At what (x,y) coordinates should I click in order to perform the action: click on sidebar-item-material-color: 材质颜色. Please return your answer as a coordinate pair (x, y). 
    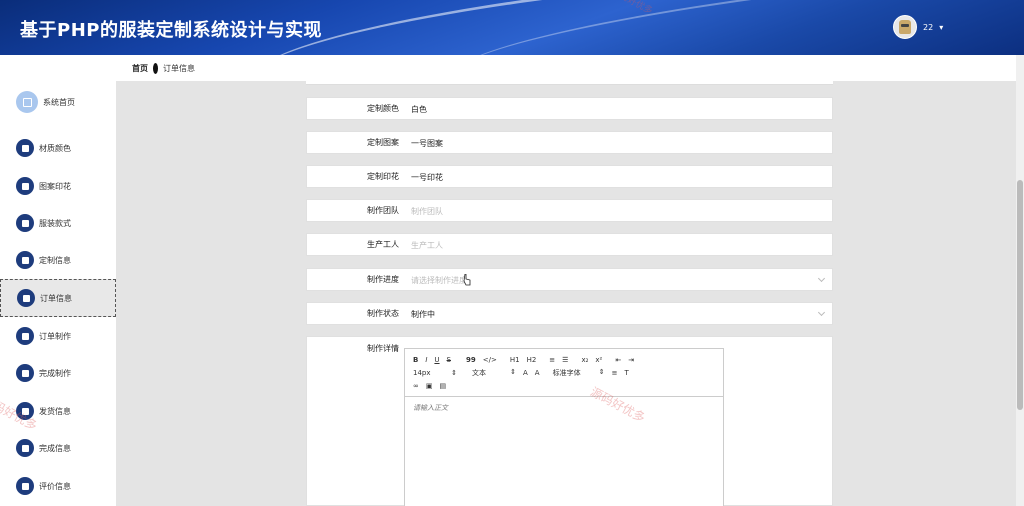
    Looking at the image, I should click on (58, 148).